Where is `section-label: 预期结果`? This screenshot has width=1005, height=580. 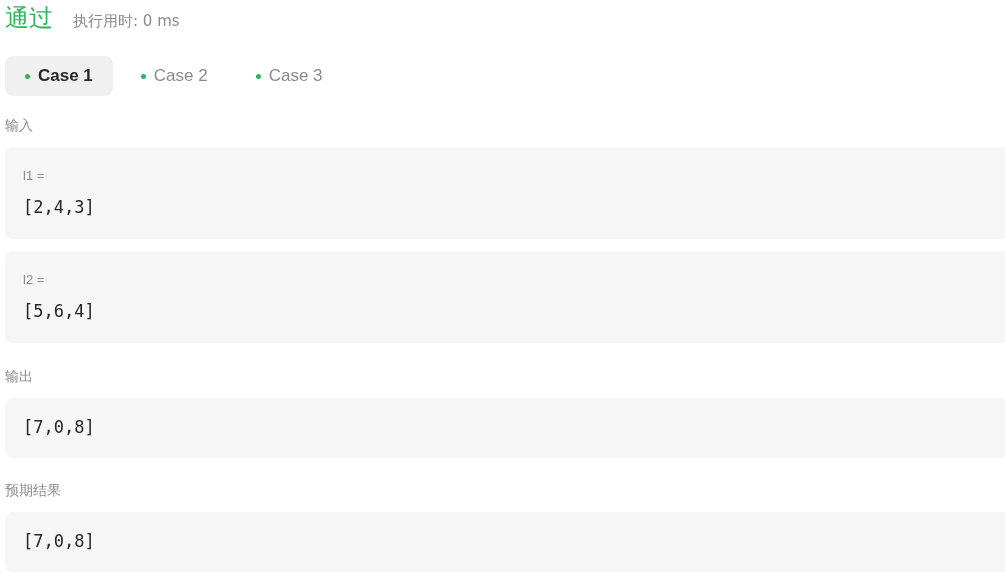
section-label: 预期结果 is located at coordinates (33, 490).